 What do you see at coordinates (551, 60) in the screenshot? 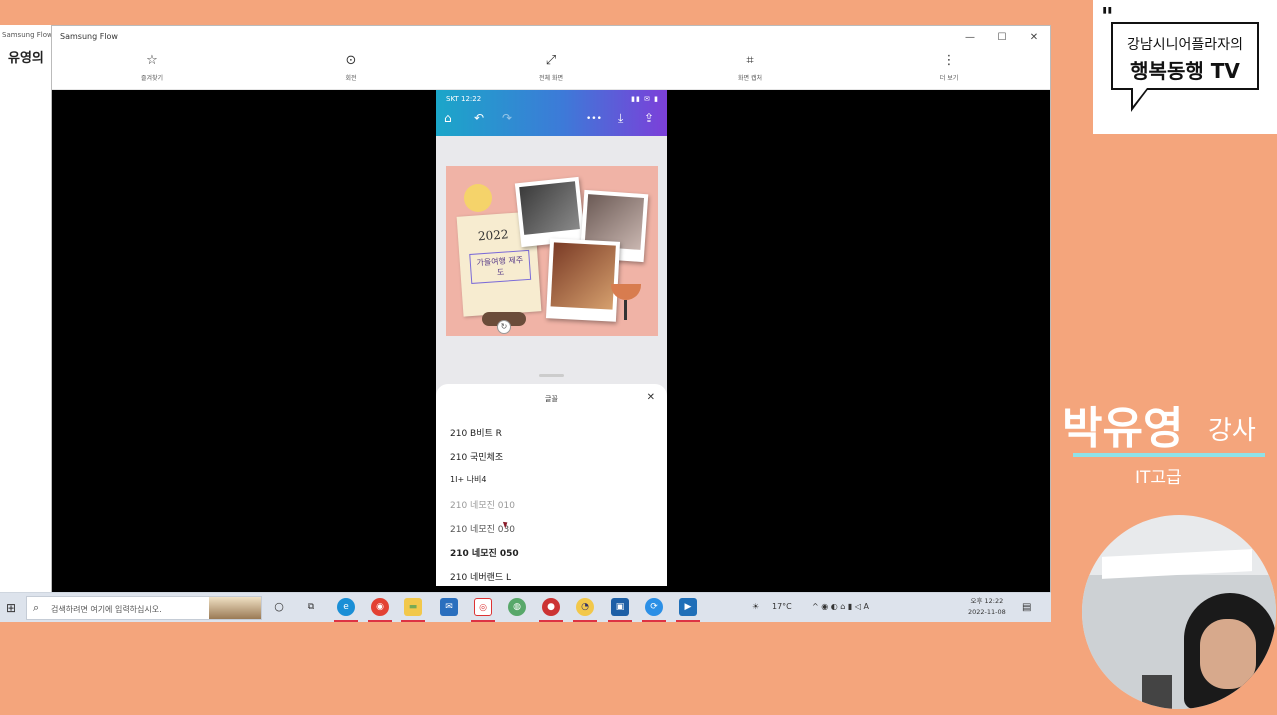
I see `fullscreen-icon: ⤢` at bounding box center [551, 60].